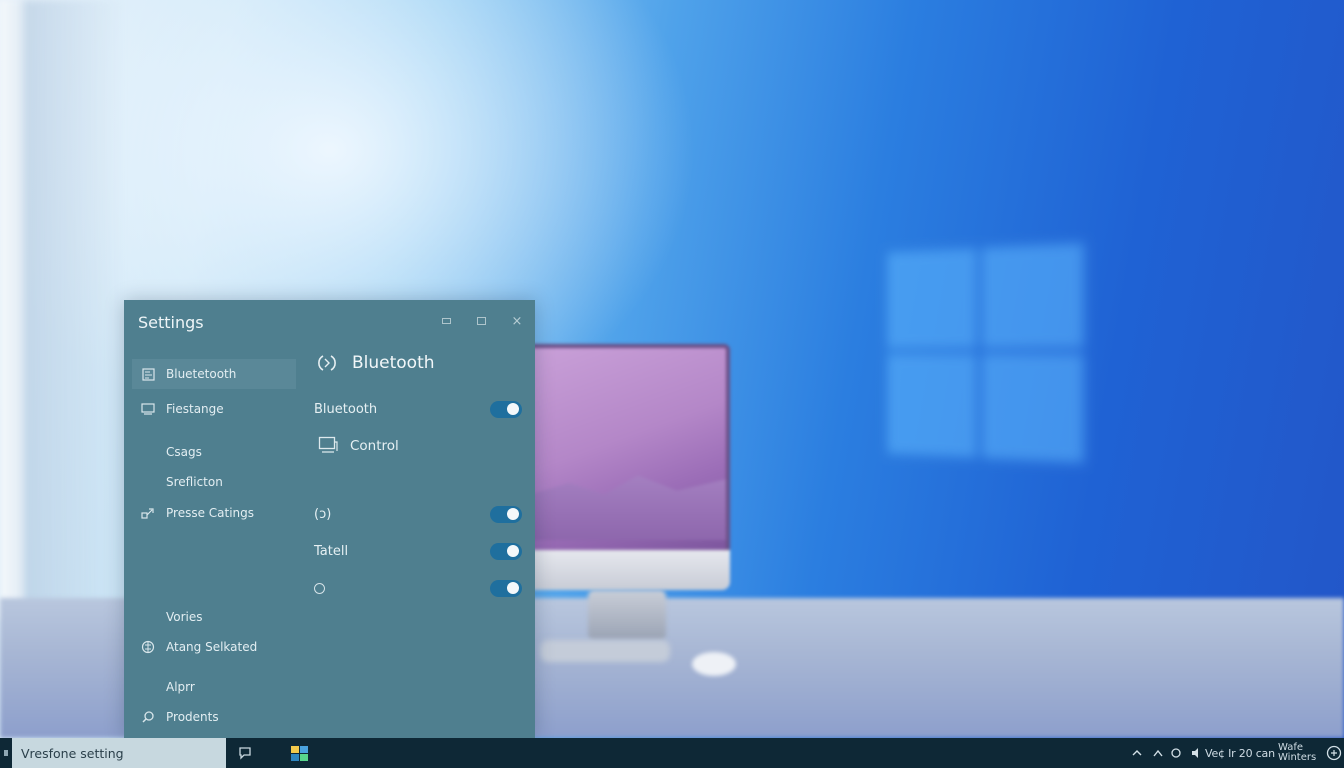 The width and height of the screenshot is (1344, 768). I want to click on sidebar-item-presse-catings: Presse Catings, so click(214, 513).